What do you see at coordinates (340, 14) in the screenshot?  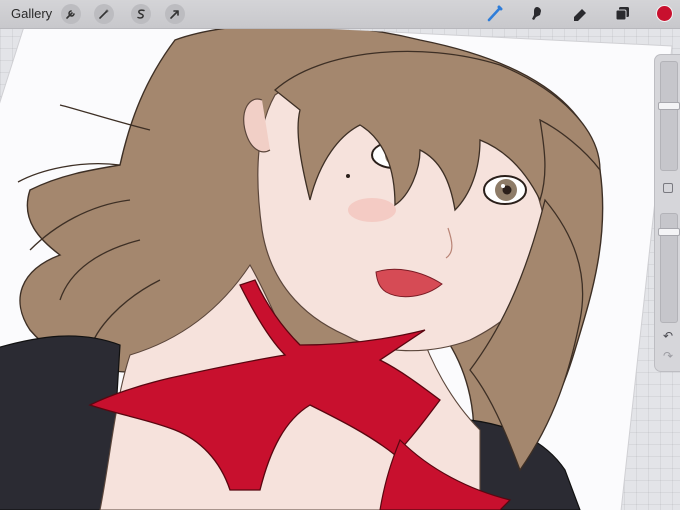 I see `top-toolbar: Gallery` at bounding box center [340, 14].